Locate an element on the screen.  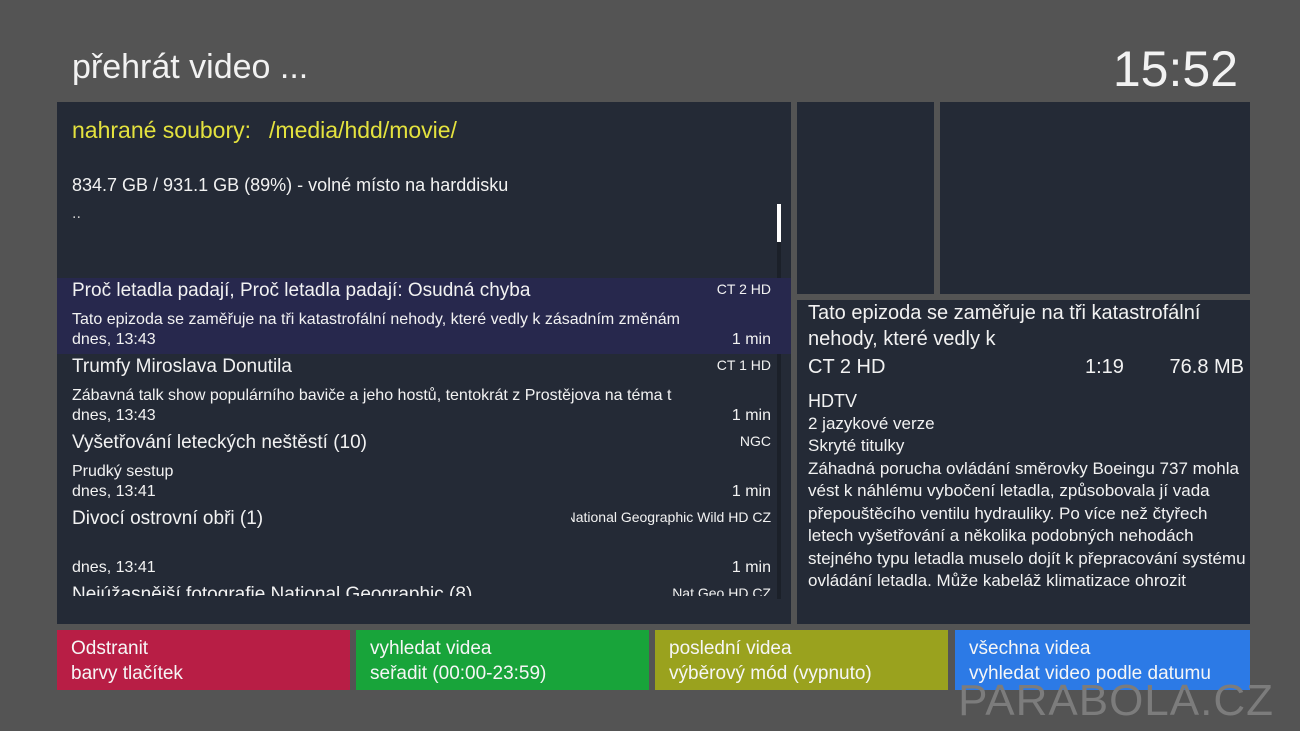
blue-button-label-1: všechna videa is located at coordinates (1030, 648).